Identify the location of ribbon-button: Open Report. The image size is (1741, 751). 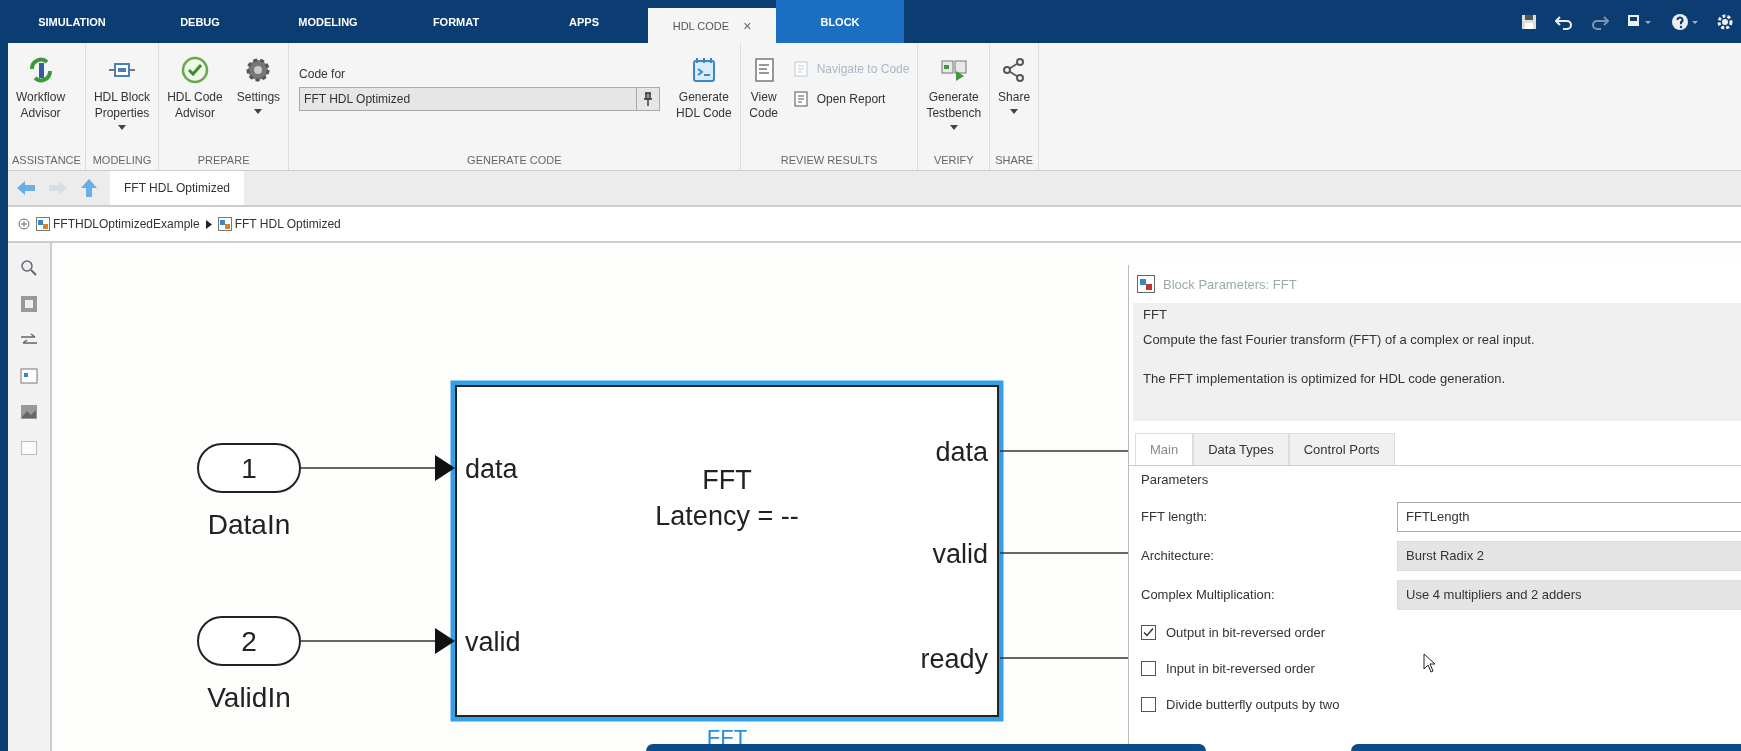
(851, 99).